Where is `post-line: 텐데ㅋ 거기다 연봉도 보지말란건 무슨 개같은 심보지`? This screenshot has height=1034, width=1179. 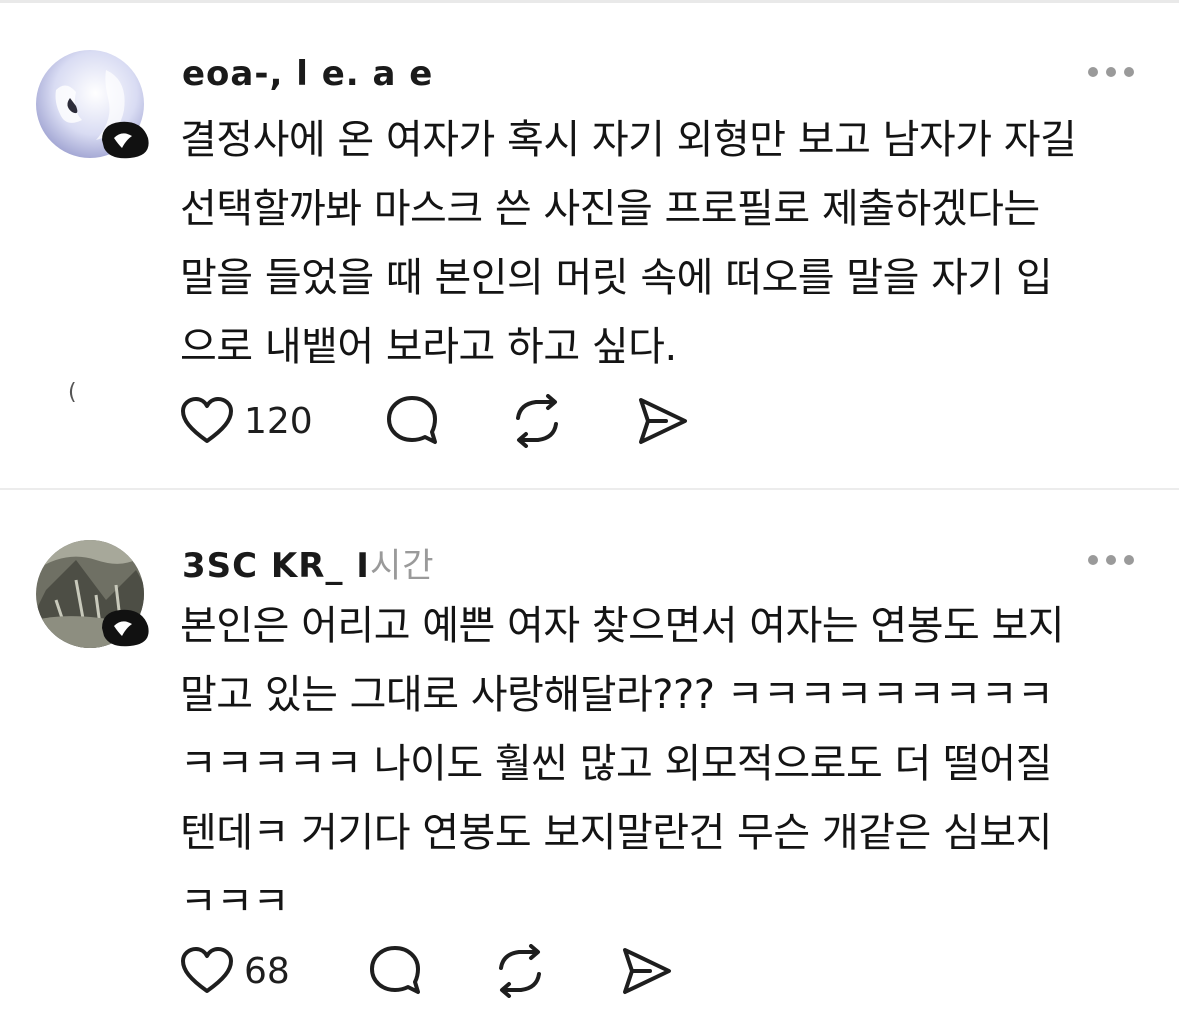
post-line: 텐데ㅋ 거기다 연봉도 보지말란건 무슨 개같은 심보지 is located at coordinates (616, 833).